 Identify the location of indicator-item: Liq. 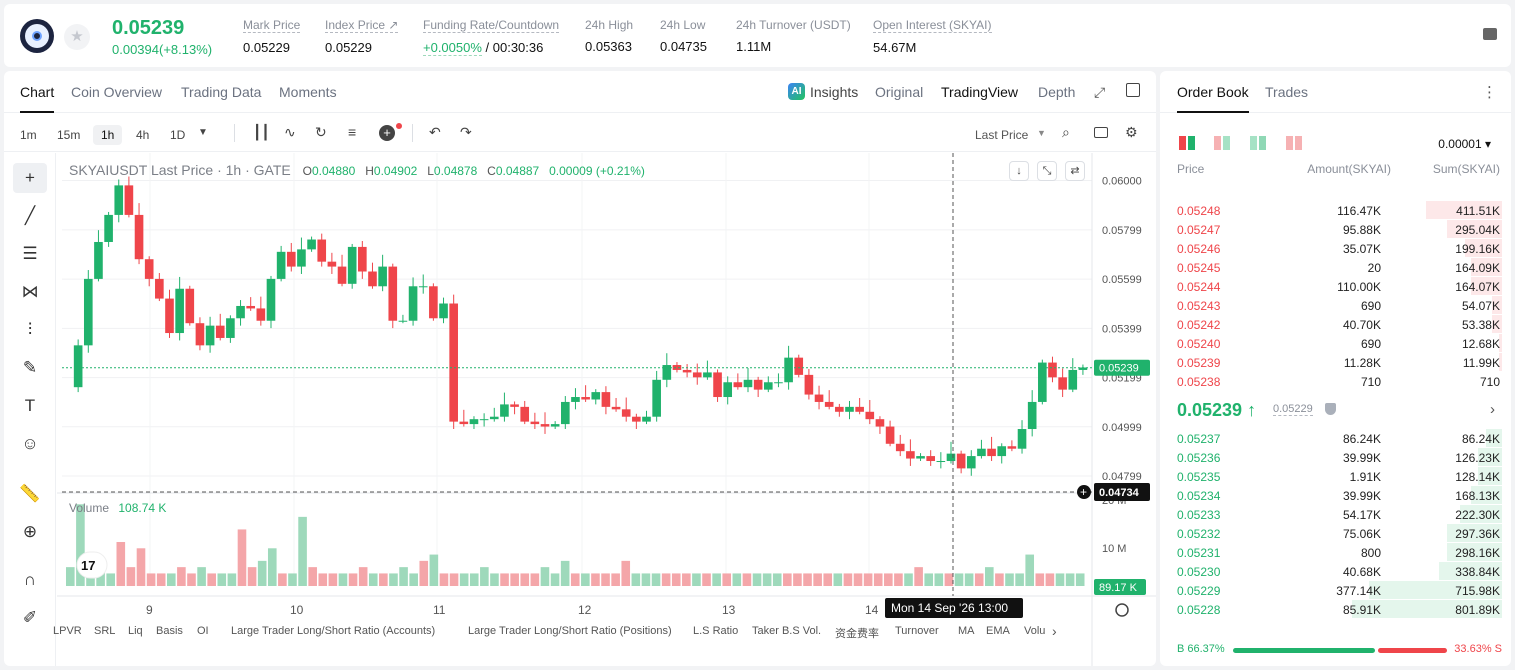
(135, 631).